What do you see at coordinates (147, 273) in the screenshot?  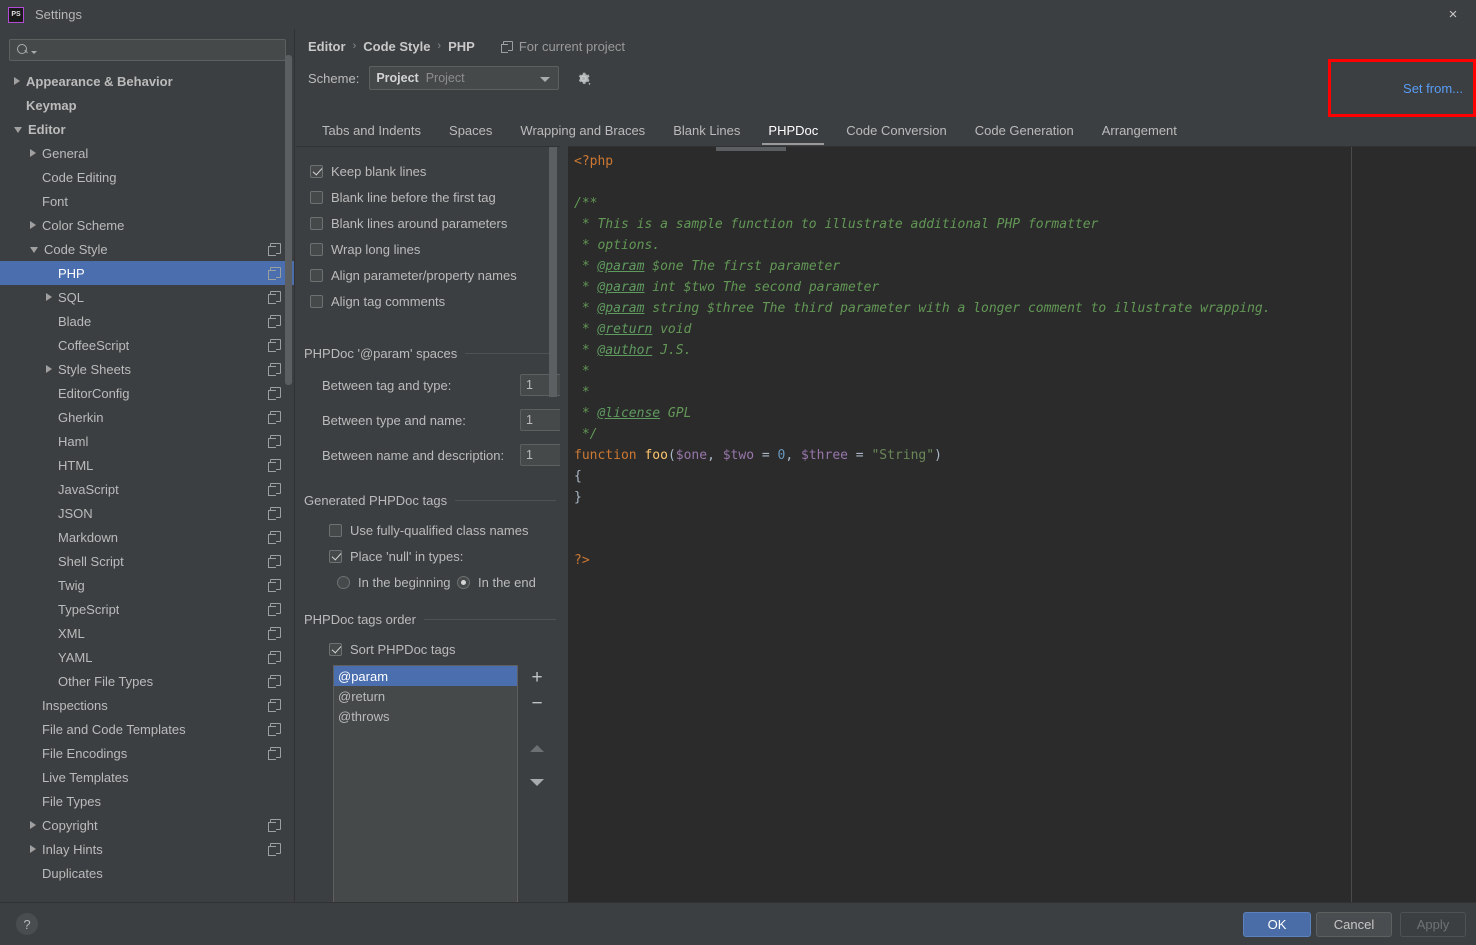 I see `sidebar-item-php: PHP` at bounding box center [147, 273].